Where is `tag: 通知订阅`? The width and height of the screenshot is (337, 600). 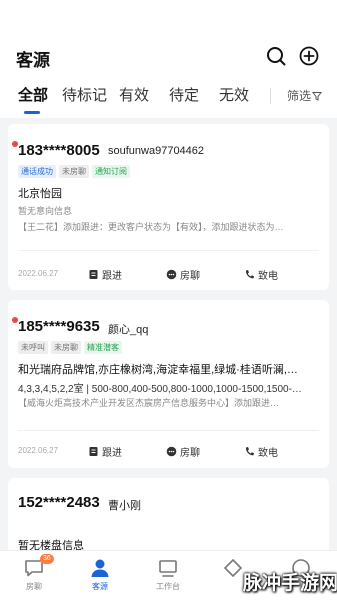
tag: 通知订阅 is located at coordinates (111, 171).